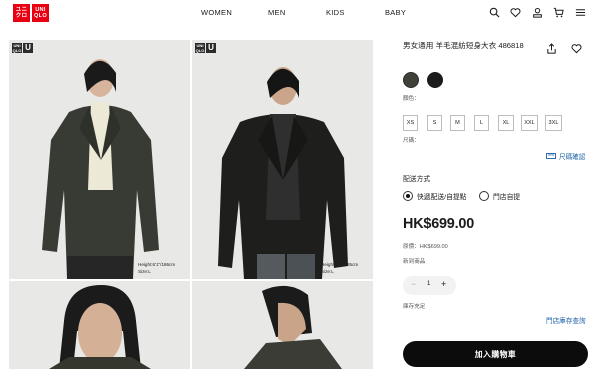  I want to click on product-price: HK$699.00, so click(439, 224).